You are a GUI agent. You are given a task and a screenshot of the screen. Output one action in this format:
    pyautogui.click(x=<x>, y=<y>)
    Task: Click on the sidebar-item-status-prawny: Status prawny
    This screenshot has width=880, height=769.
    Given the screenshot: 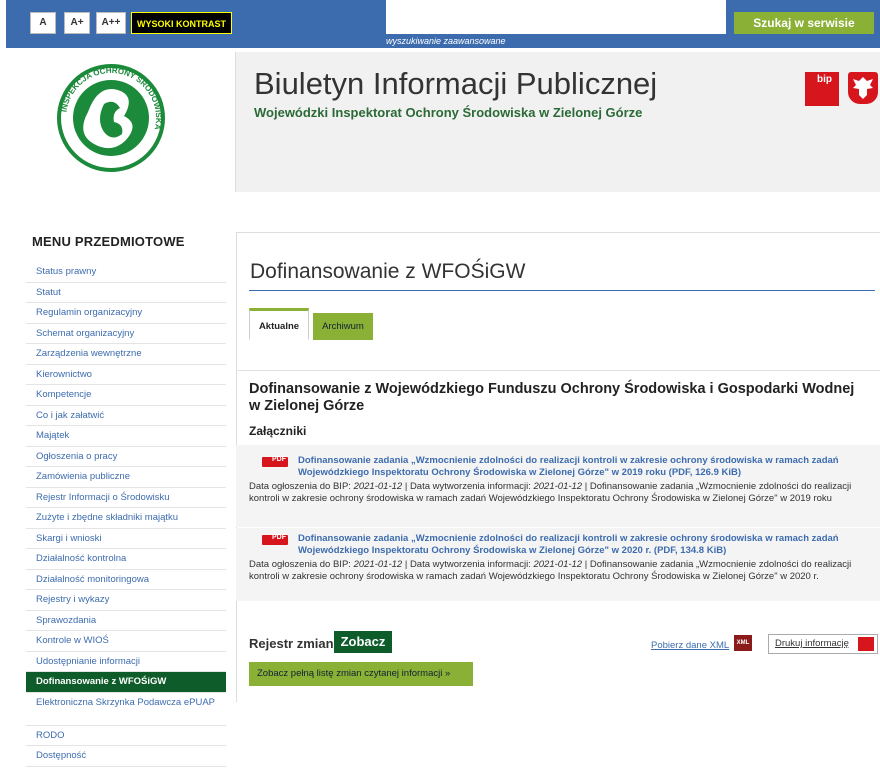 What is the action you would take?
    pyautogui.click(x=126, y=272)
    